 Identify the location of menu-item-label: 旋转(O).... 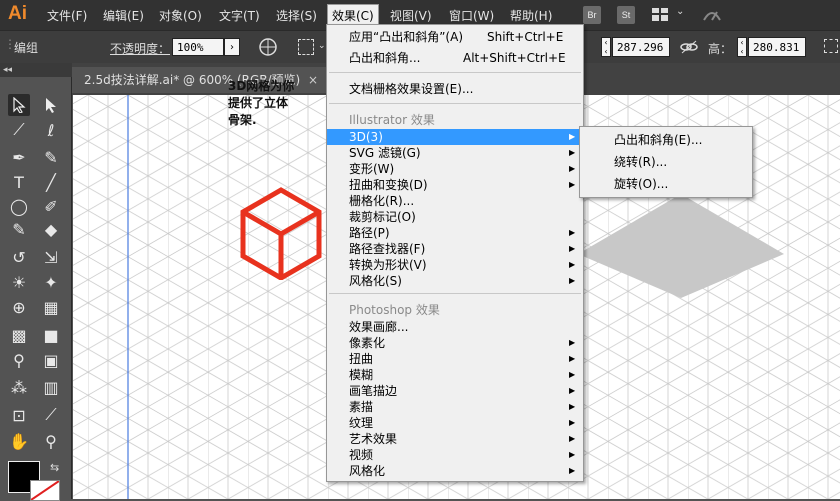
(641, 184).